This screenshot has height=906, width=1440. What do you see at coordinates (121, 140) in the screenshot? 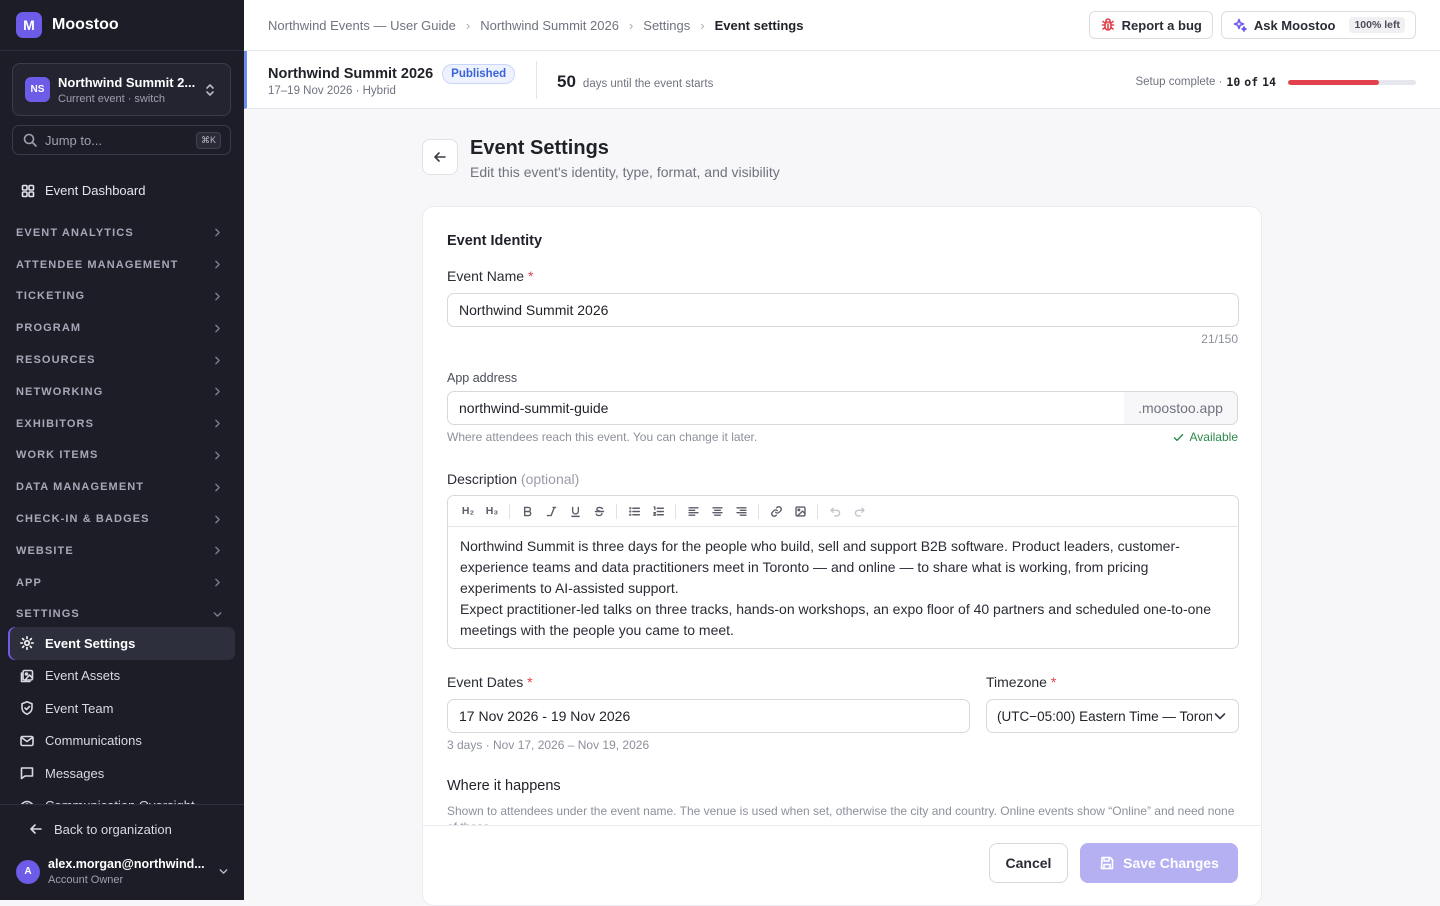
I see `jump-to-search: Jump to... ⌘K` at bounding box center [121, 140].